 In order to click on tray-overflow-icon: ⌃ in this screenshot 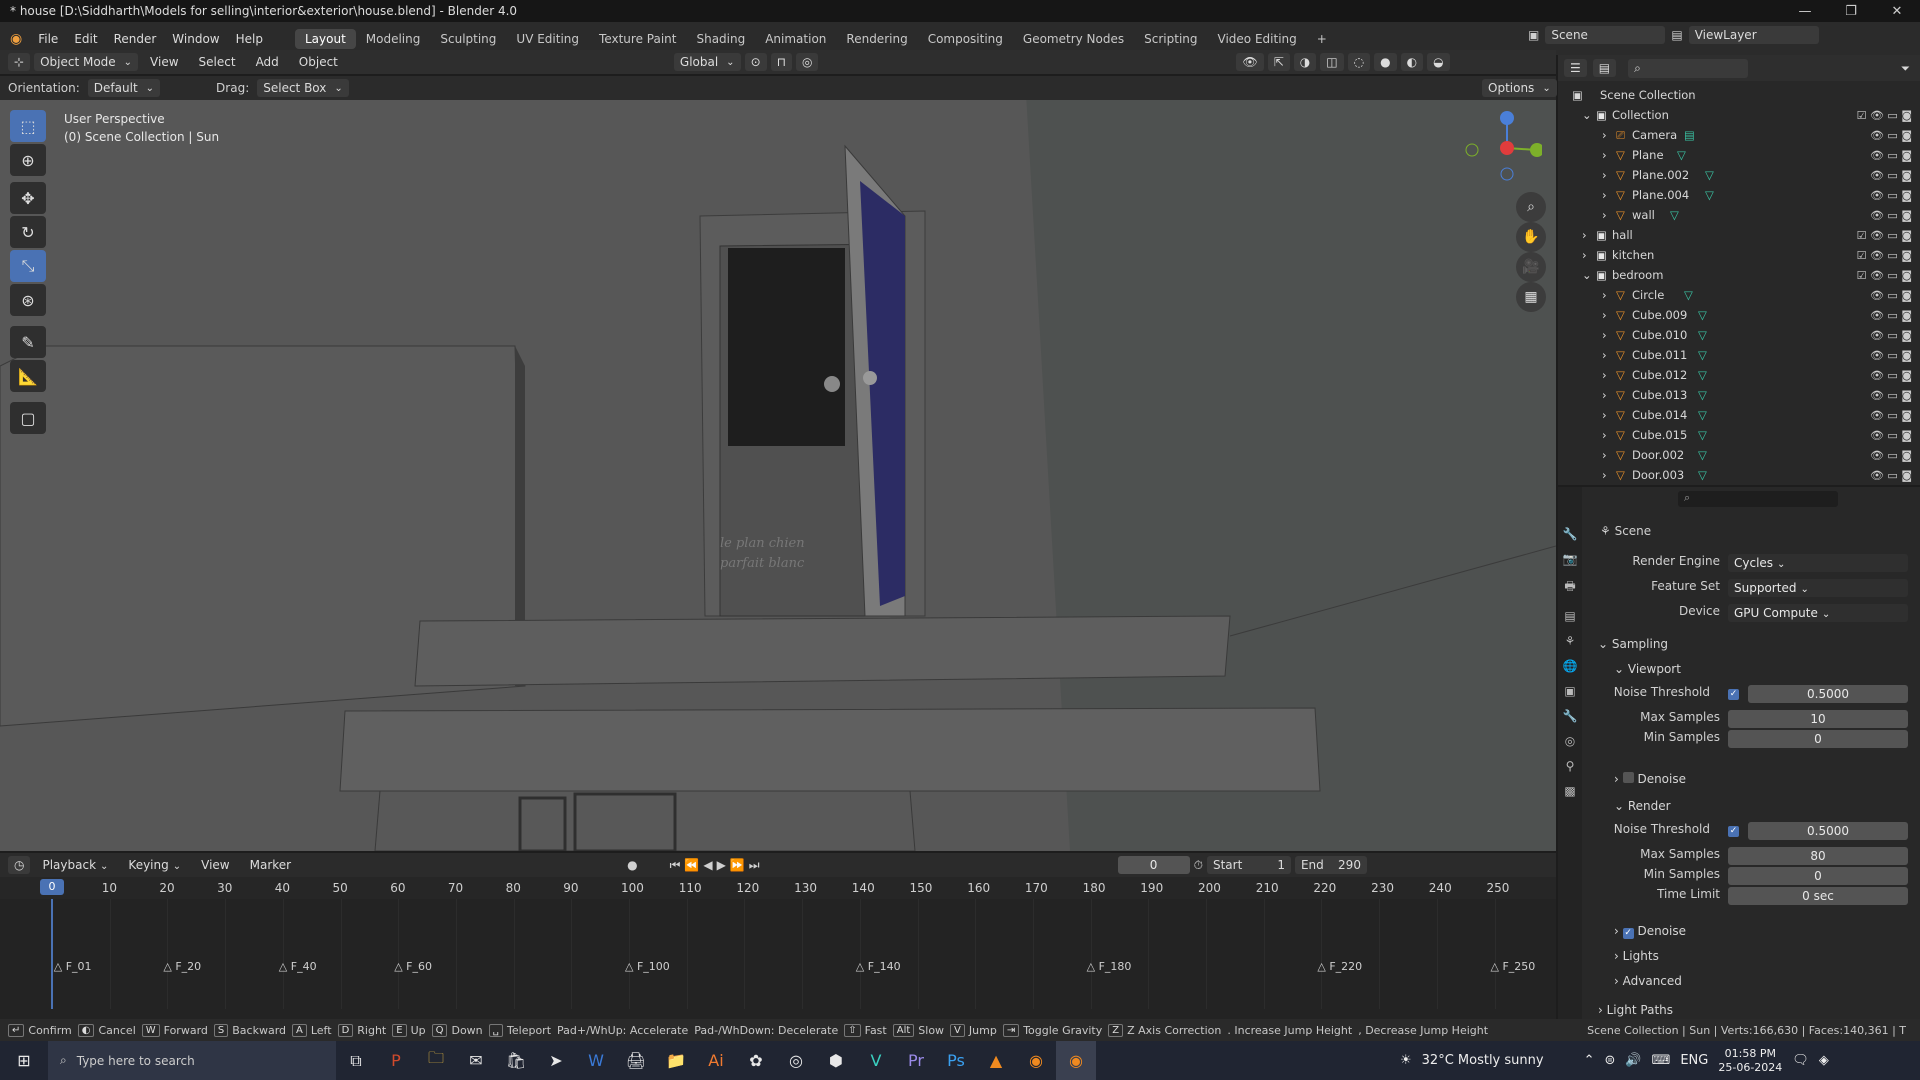, I will do `click(1589, 1060)`.